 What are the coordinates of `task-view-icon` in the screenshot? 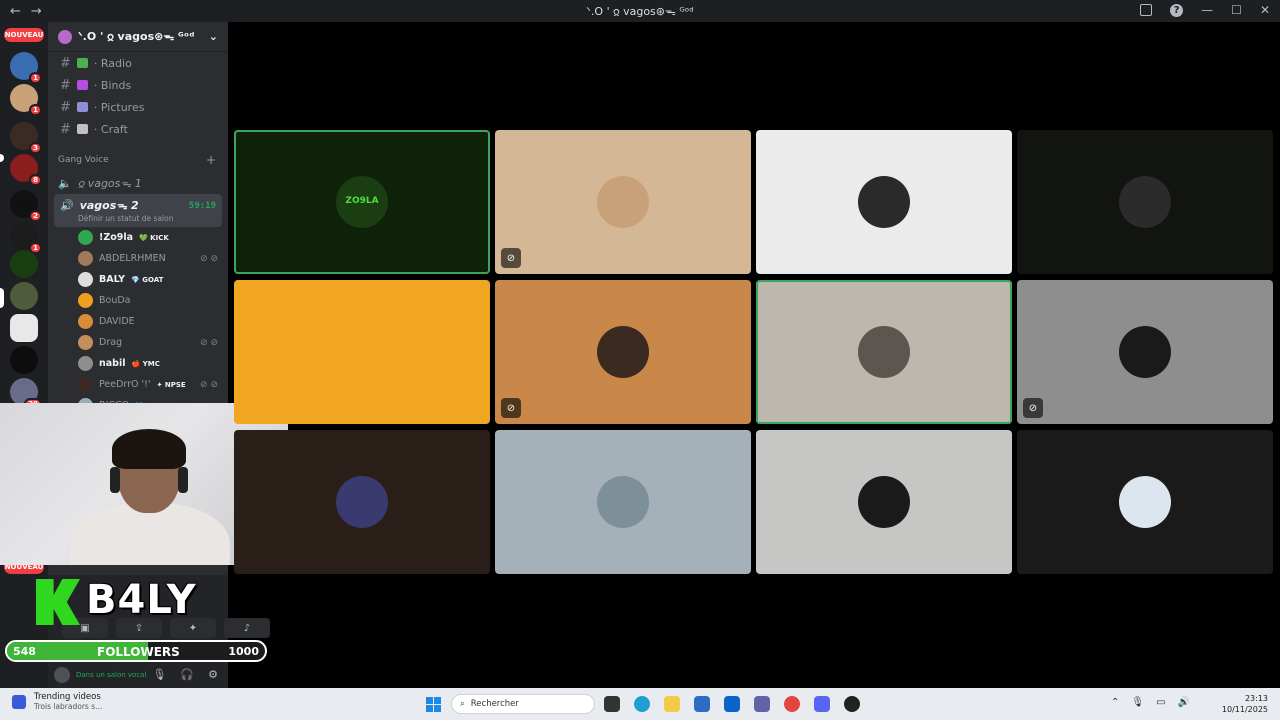 It's located at (612, 704).